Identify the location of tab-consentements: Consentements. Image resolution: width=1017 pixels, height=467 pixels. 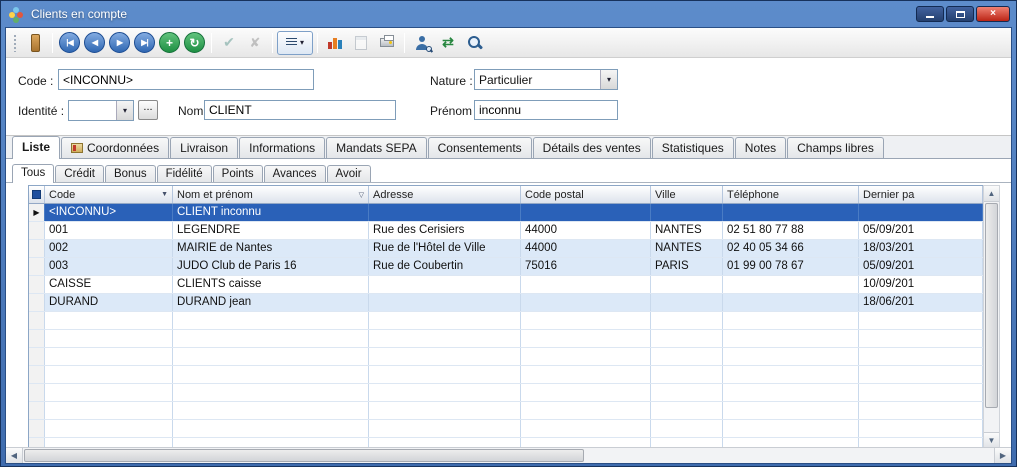
(479, 147).